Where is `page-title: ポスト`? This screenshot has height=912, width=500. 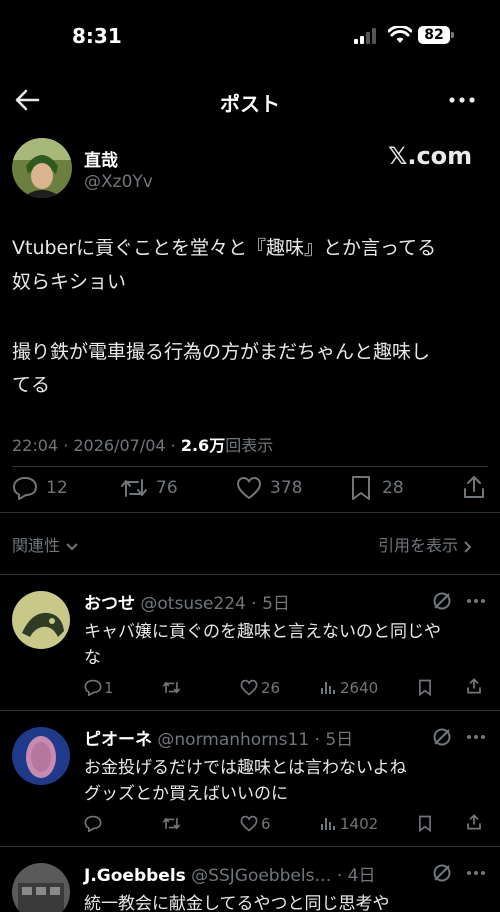 page-title: ポスト is located at coordinates (250, 104).